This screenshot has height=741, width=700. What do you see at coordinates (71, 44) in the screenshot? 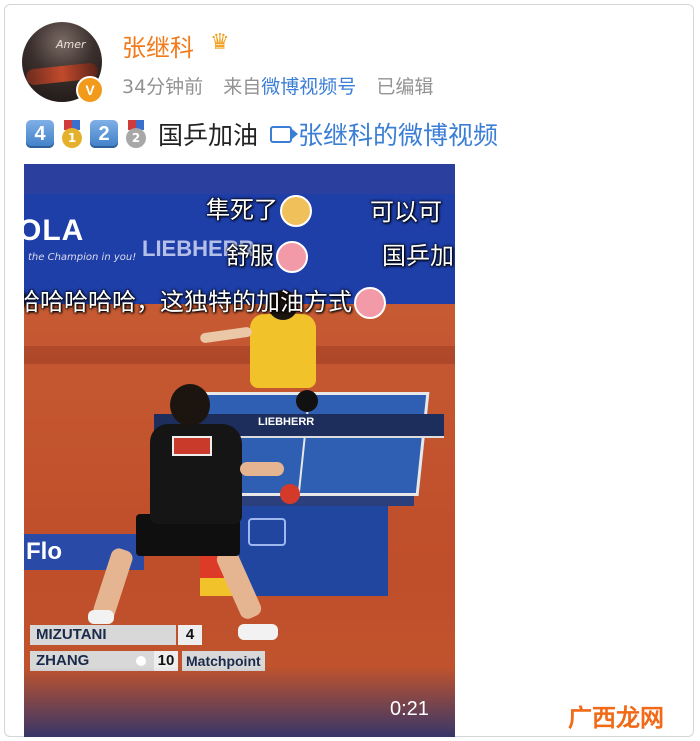
I see `avatar-caption: Amer` at bounding box center [71, 44].